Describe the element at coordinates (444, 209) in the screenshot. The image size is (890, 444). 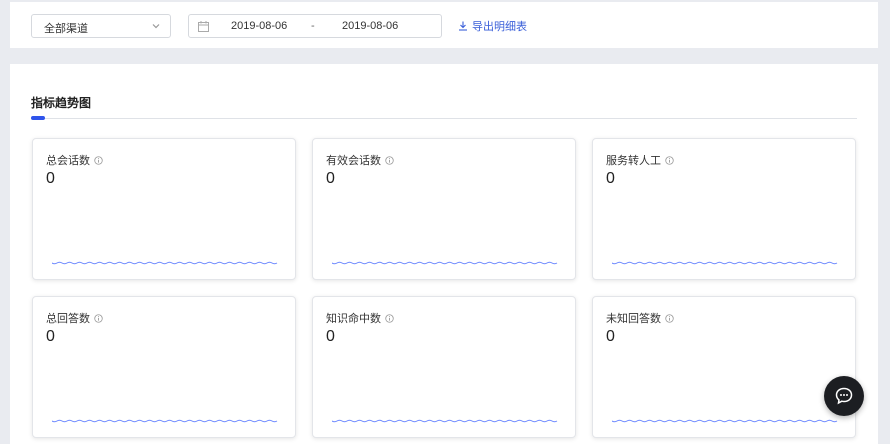
I see `metric-card: 有效会话数 0` at that location.